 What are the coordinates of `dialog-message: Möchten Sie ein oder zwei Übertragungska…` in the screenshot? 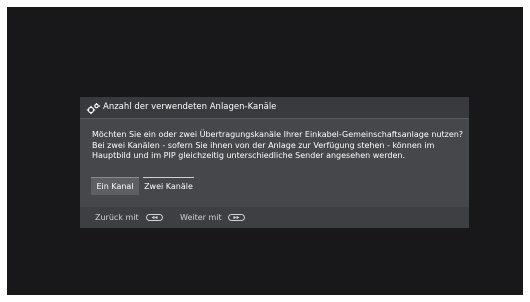 It's located at (278, 146).